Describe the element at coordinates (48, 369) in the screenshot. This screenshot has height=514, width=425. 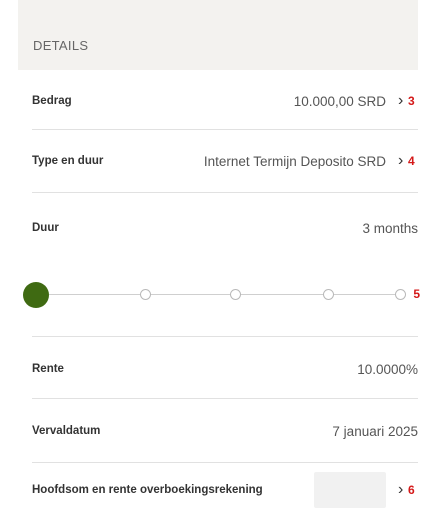
I see `interest-label: Rente` at that location.